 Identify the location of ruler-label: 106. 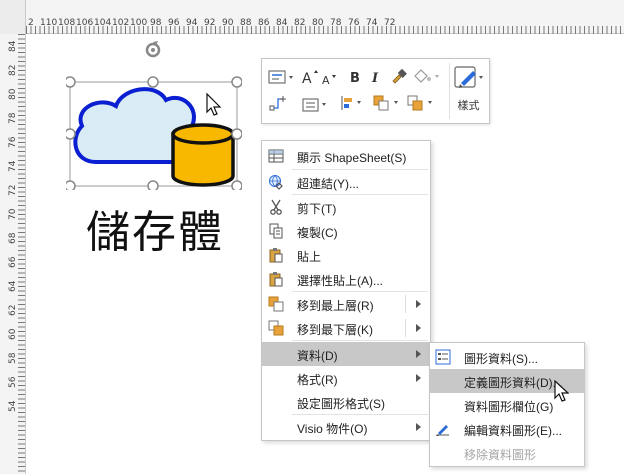
(85, 23).